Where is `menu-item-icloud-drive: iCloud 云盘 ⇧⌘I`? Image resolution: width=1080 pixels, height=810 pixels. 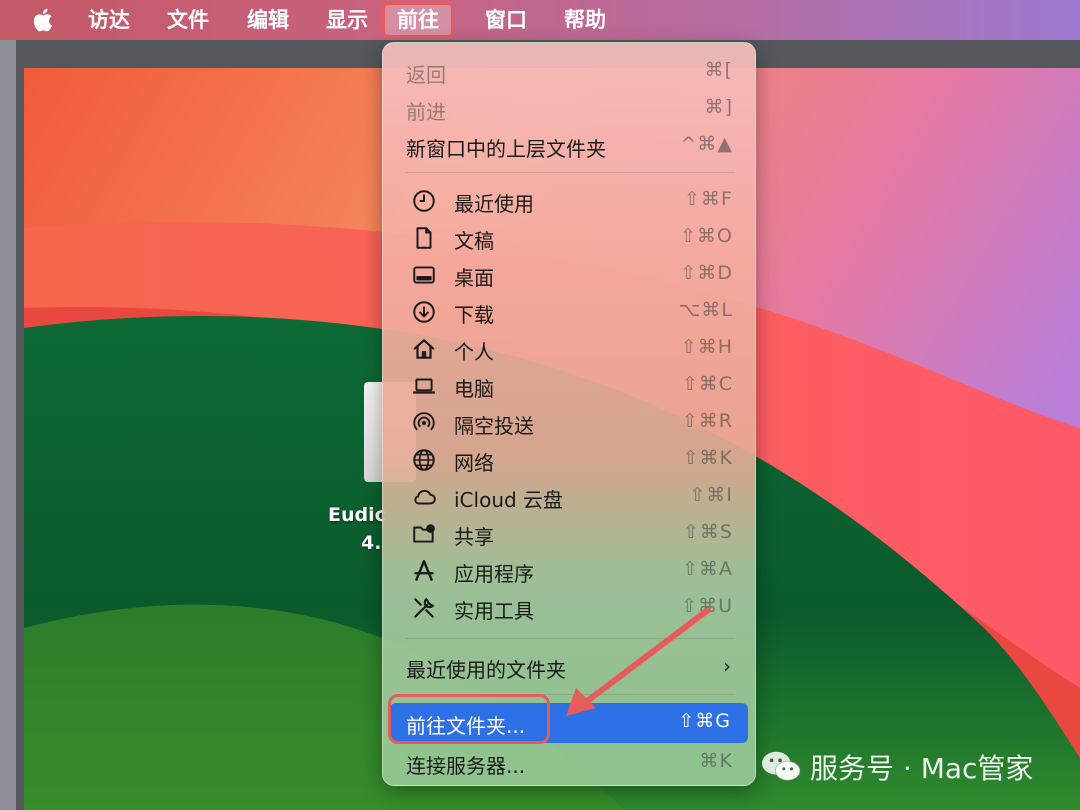 menu-item-icloud-drive: iCloud 云盘 ⇧⌘I is located at coordinates (570, 496).